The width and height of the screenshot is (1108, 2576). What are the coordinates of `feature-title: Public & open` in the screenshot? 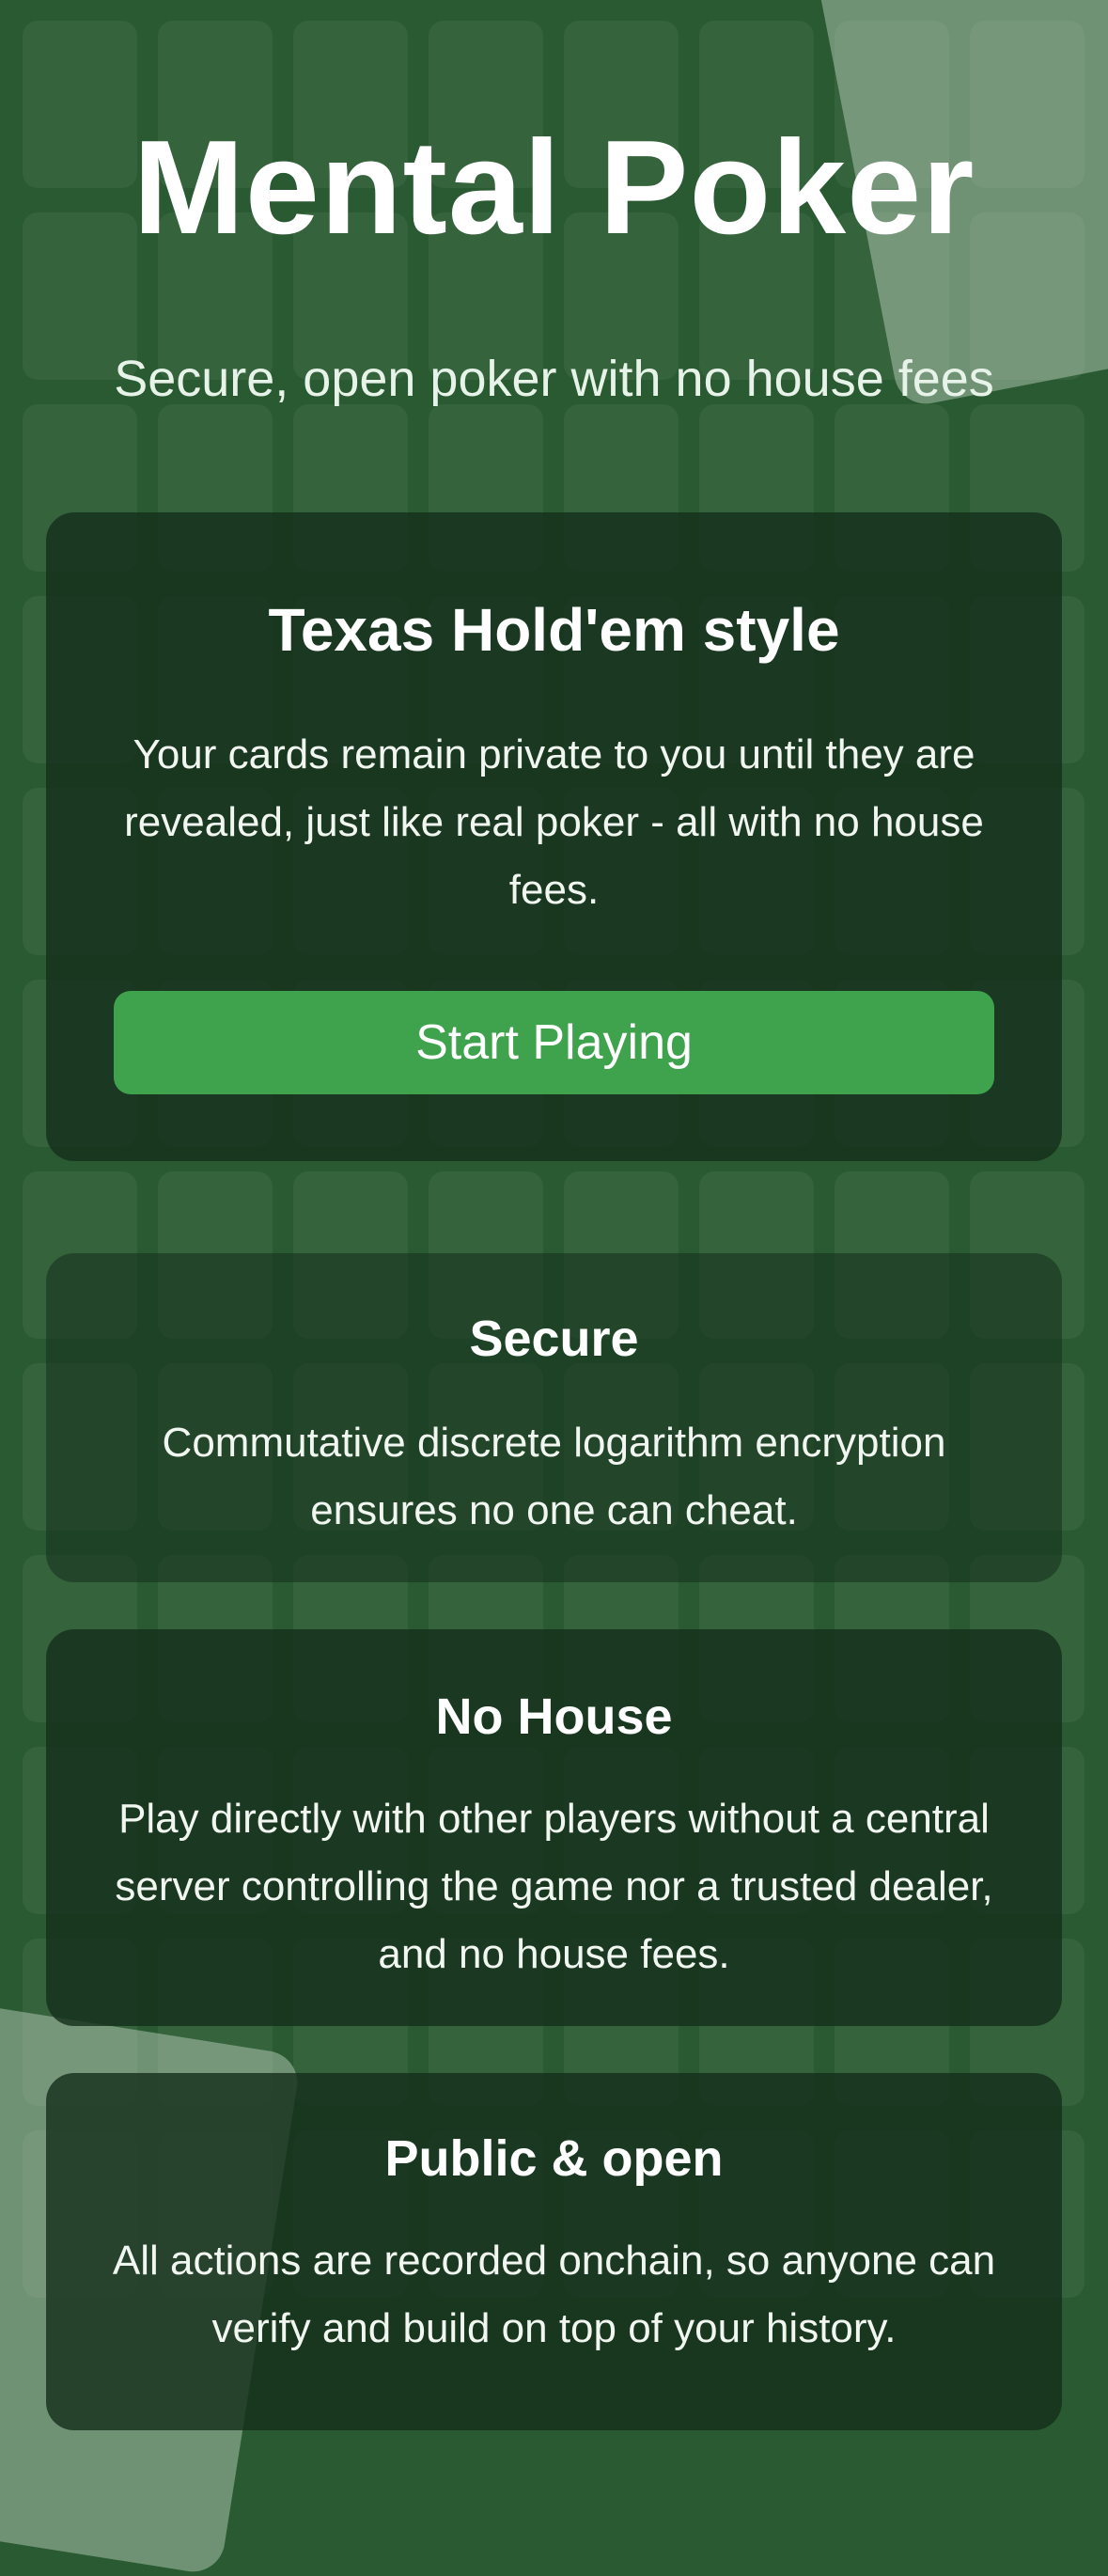 It's located at (554, 2159).